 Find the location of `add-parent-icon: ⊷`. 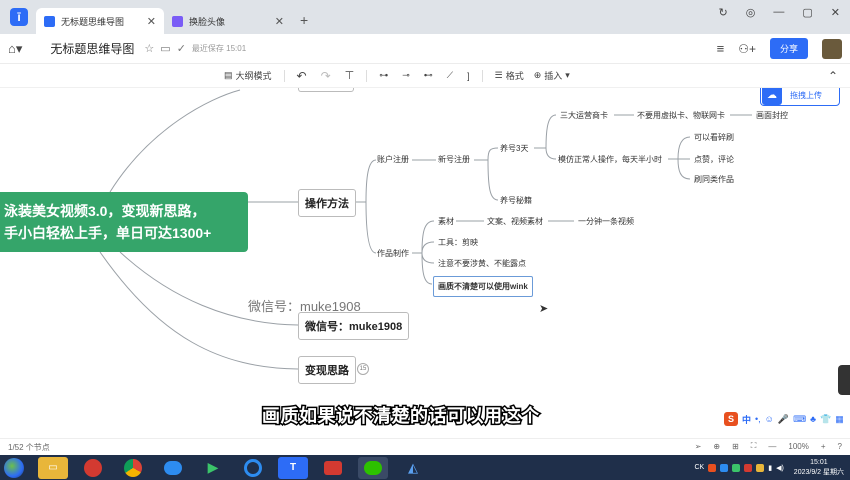

add-parent-icon: ⊷ is located at coordinates (428, 75).